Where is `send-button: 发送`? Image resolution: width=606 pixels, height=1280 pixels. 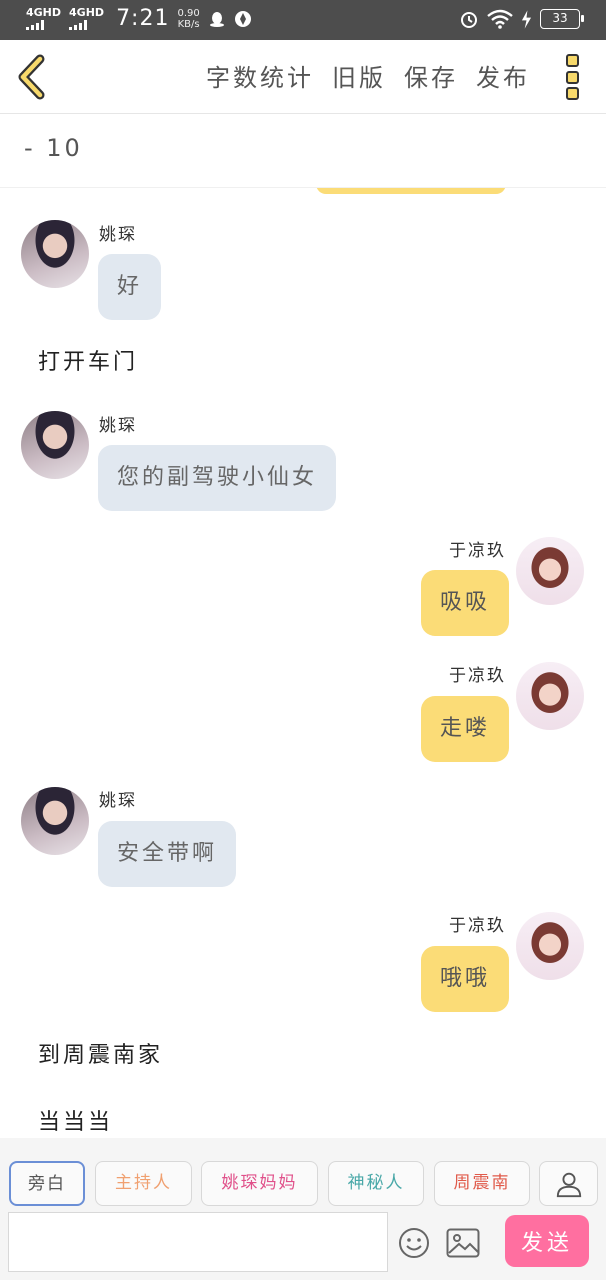
send-button: 发送 is located at coordinates (547, 1241).